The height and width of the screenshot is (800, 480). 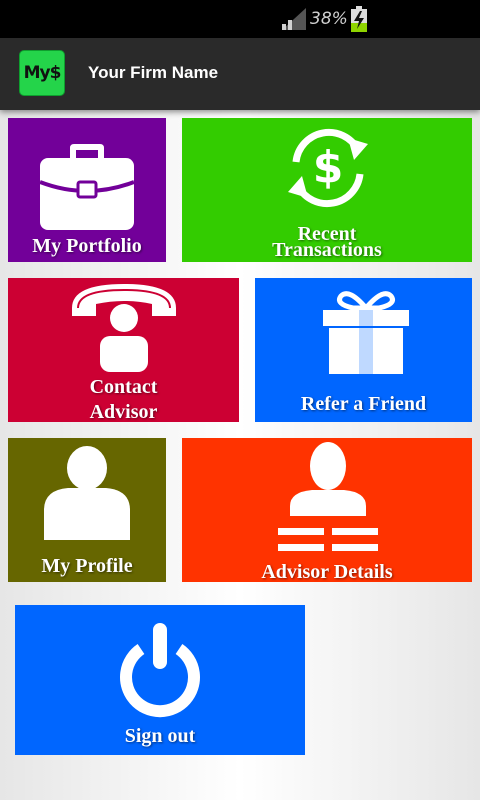 I want to click on my-portfolio-label: My Portfolio, so click(x=87, y=246).